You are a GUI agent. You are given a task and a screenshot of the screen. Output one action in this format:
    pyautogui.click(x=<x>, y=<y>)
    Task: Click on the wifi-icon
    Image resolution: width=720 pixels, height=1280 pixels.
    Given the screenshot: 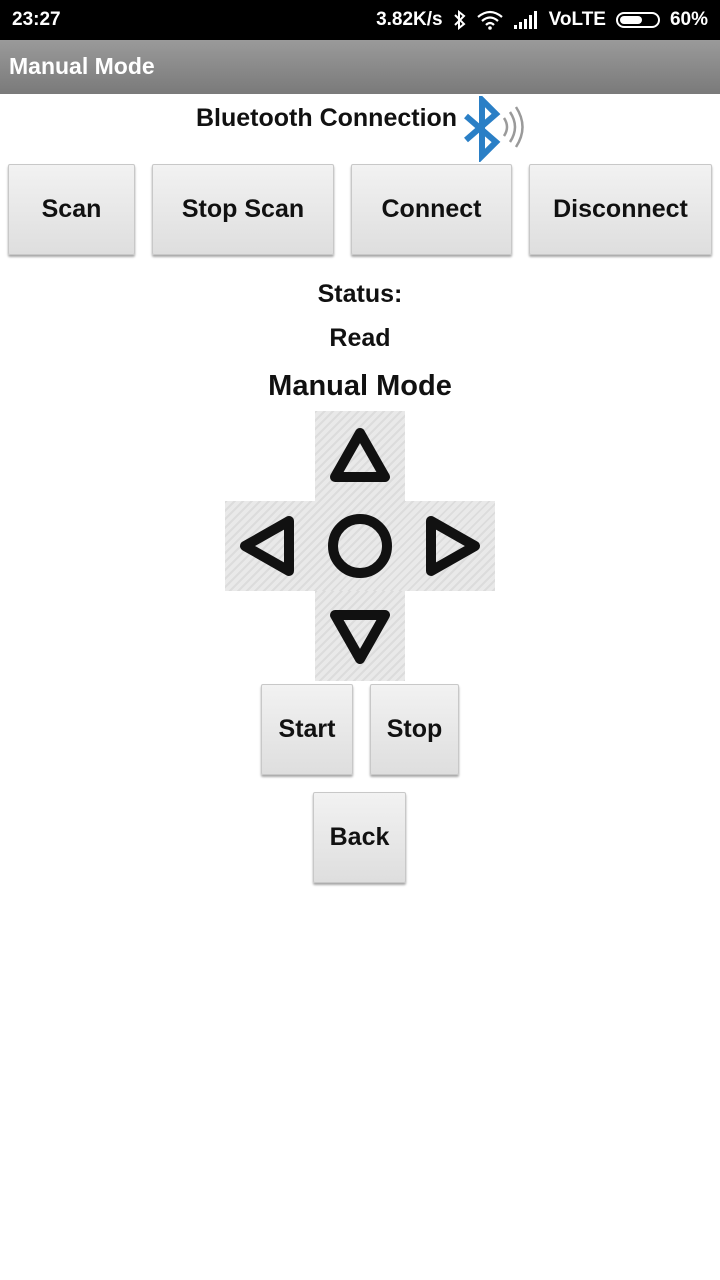 What is the action you would take?
    pyautogui.click(x=489, y=20)
    